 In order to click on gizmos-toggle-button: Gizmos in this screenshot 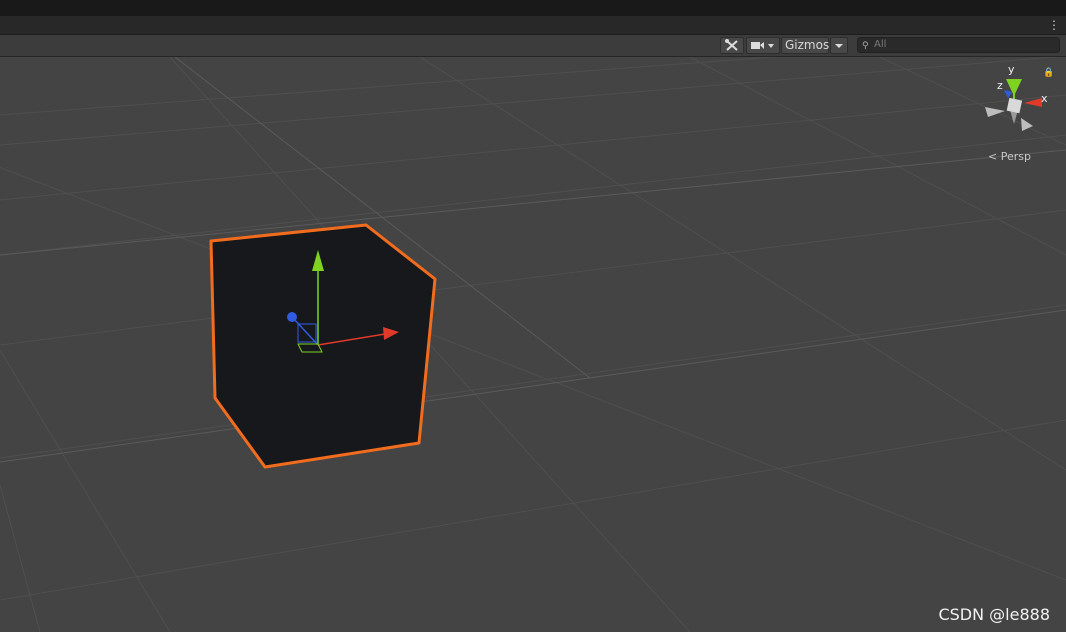, I will do `click(805, 45)`.